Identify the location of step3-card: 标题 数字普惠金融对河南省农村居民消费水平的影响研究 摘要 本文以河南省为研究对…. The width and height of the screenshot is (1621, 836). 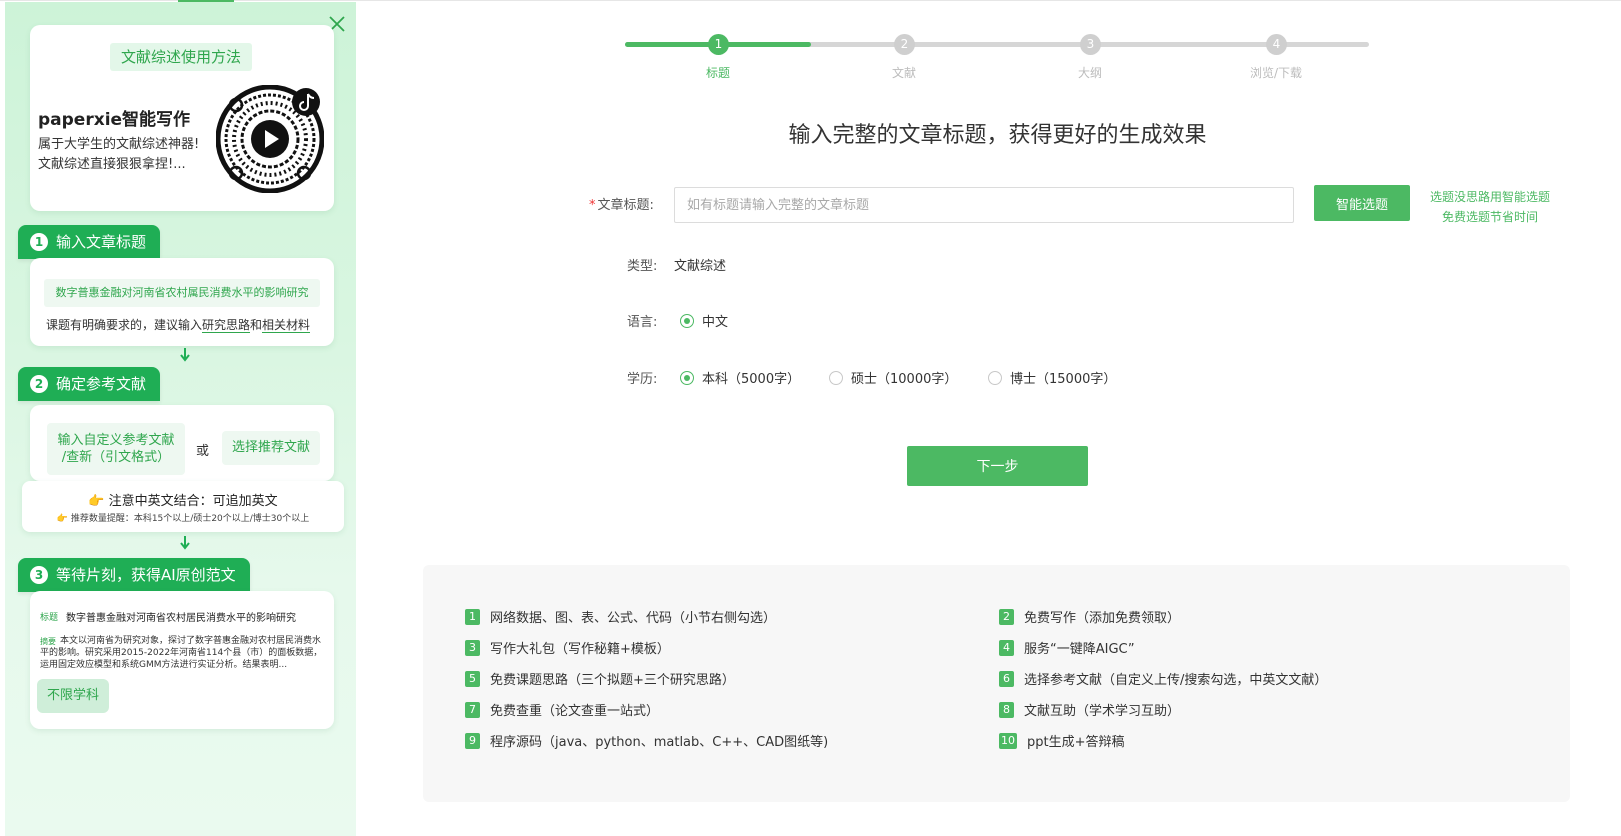
(182, 660).